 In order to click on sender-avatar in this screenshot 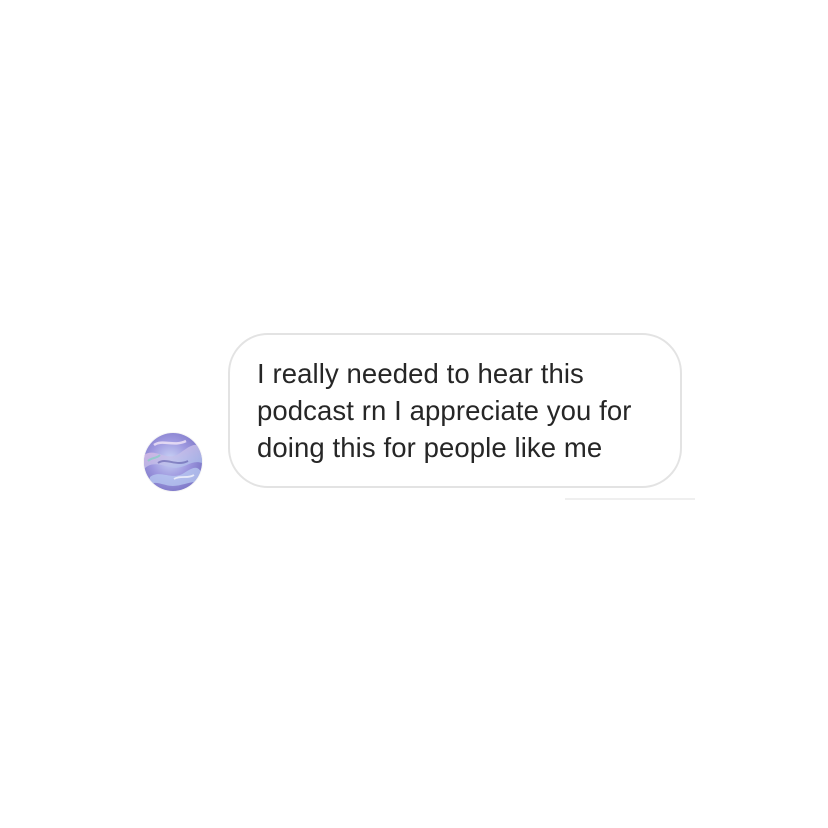, I will do `click(173, 462)`.